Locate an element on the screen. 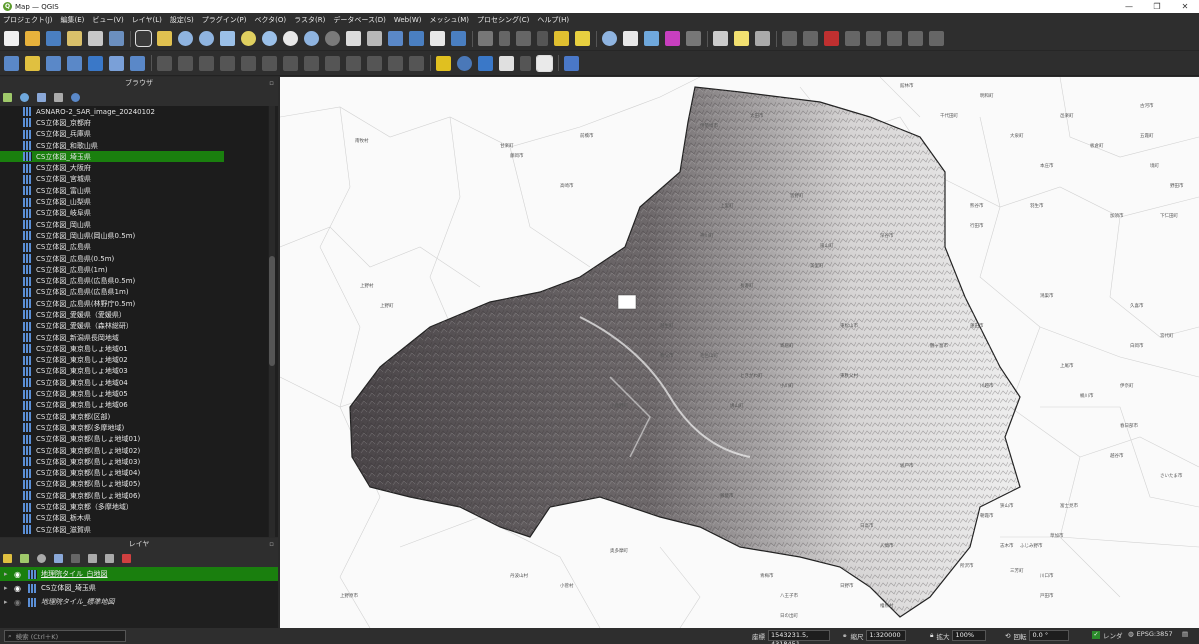 Image resolution: width=1199 pixels, height=644 pixels. quickmapservices-icon is located at coordinates (544, 63).